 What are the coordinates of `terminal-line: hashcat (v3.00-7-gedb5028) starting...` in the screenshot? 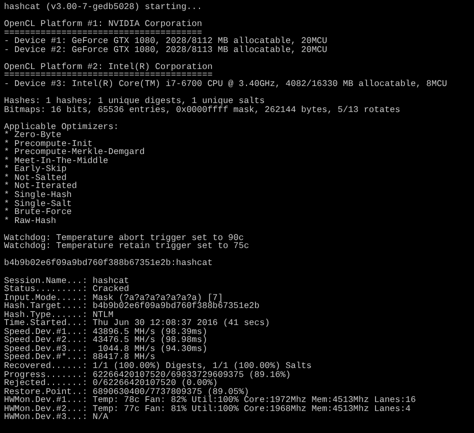 It's located at (103, 7).